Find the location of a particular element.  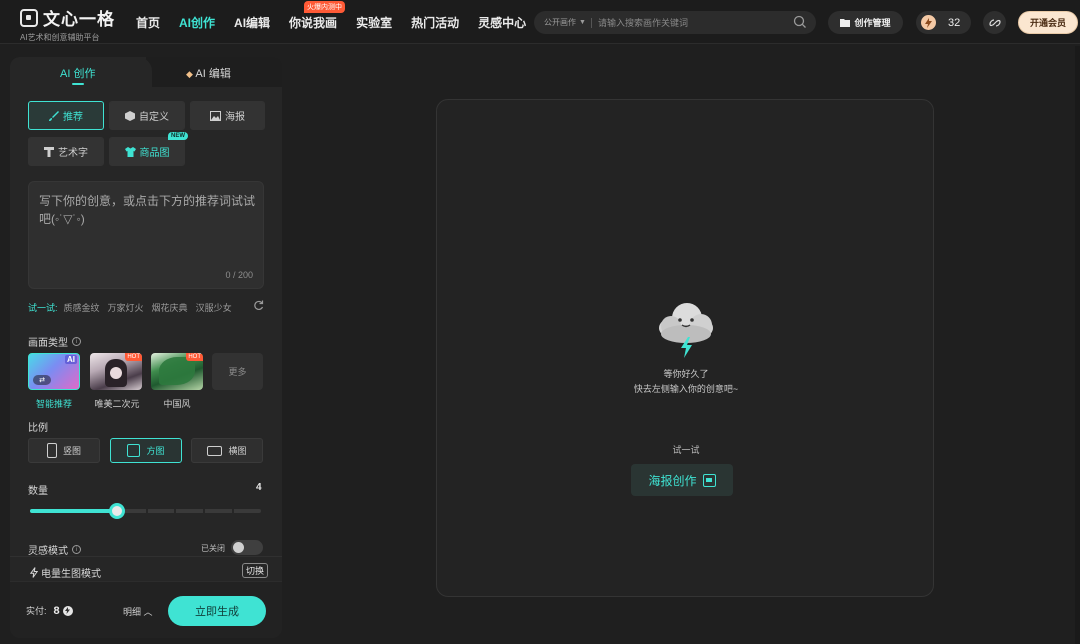

quantity-section-title: 数量 is located at coordinates (38, 489).